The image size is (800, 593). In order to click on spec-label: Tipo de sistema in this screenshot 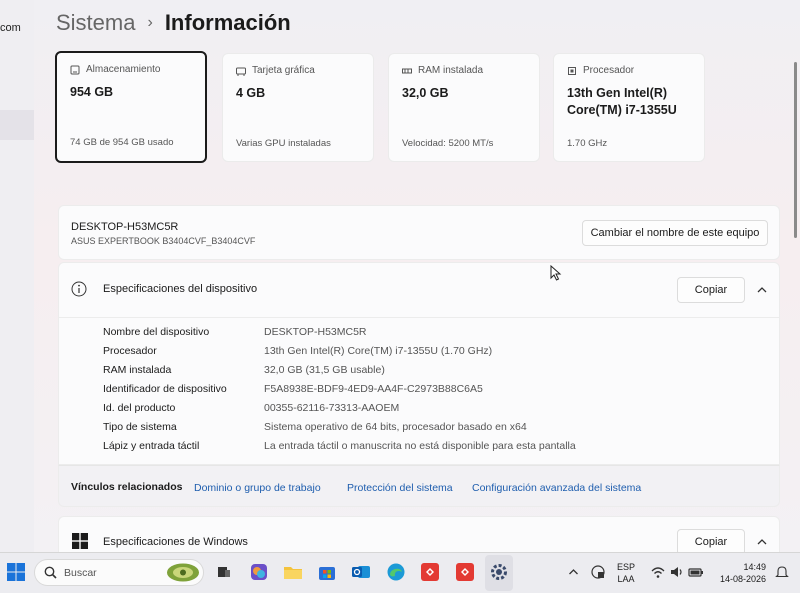, I will do `click(140, 427)`.